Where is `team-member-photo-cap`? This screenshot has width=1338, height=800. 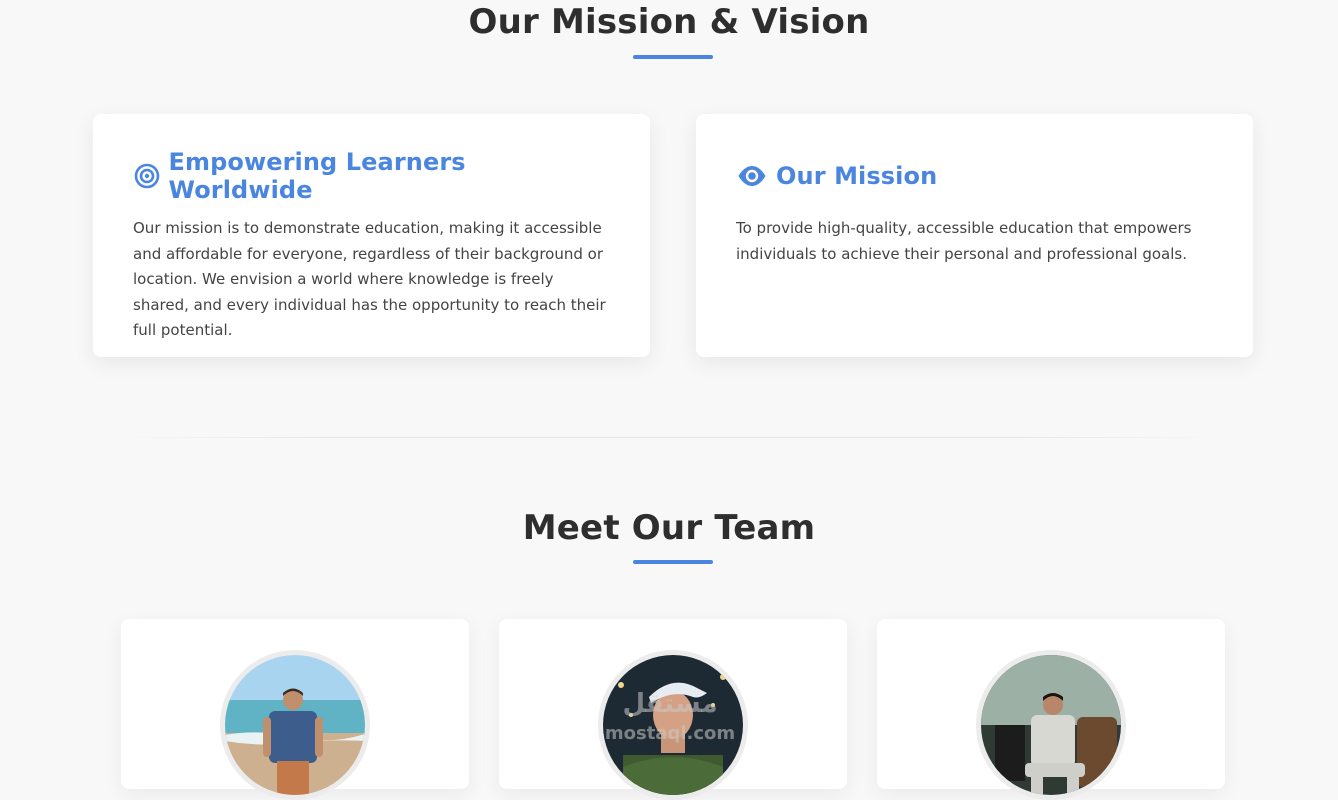 team-member-photo-cap is located at coordinates (673, 725).